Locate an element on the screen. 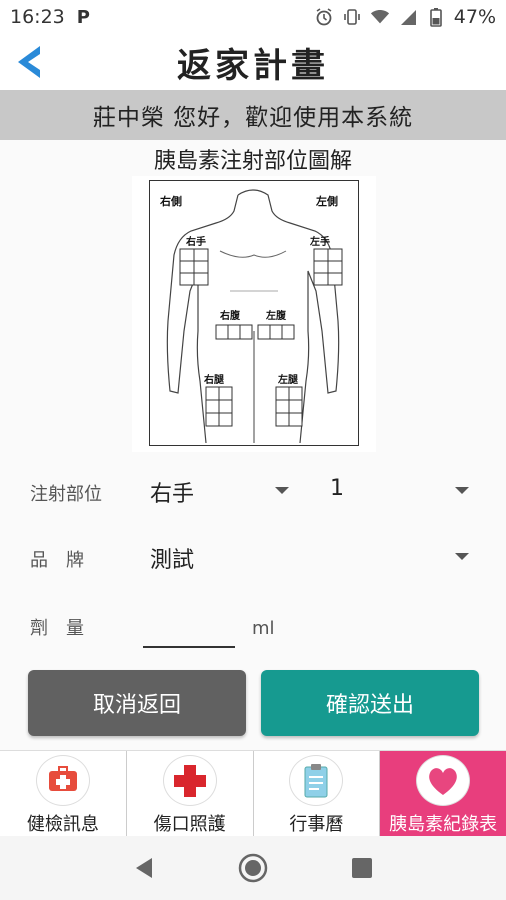 The height and width of the screenshot is (900, 506). status-icons: 47% is located at coordinates (405, 17).